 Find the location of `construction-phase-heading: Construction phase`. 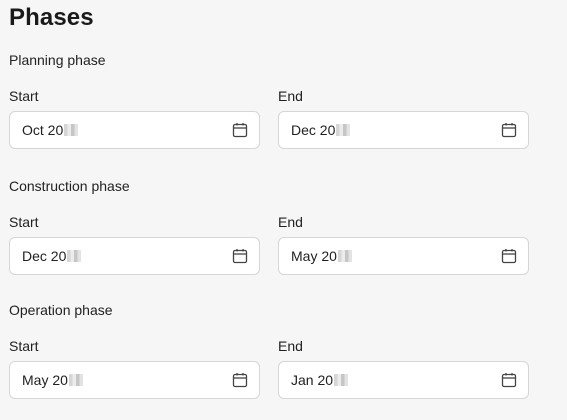

construction-phase-heading: Construction phase is located at coordinates (69, 186).